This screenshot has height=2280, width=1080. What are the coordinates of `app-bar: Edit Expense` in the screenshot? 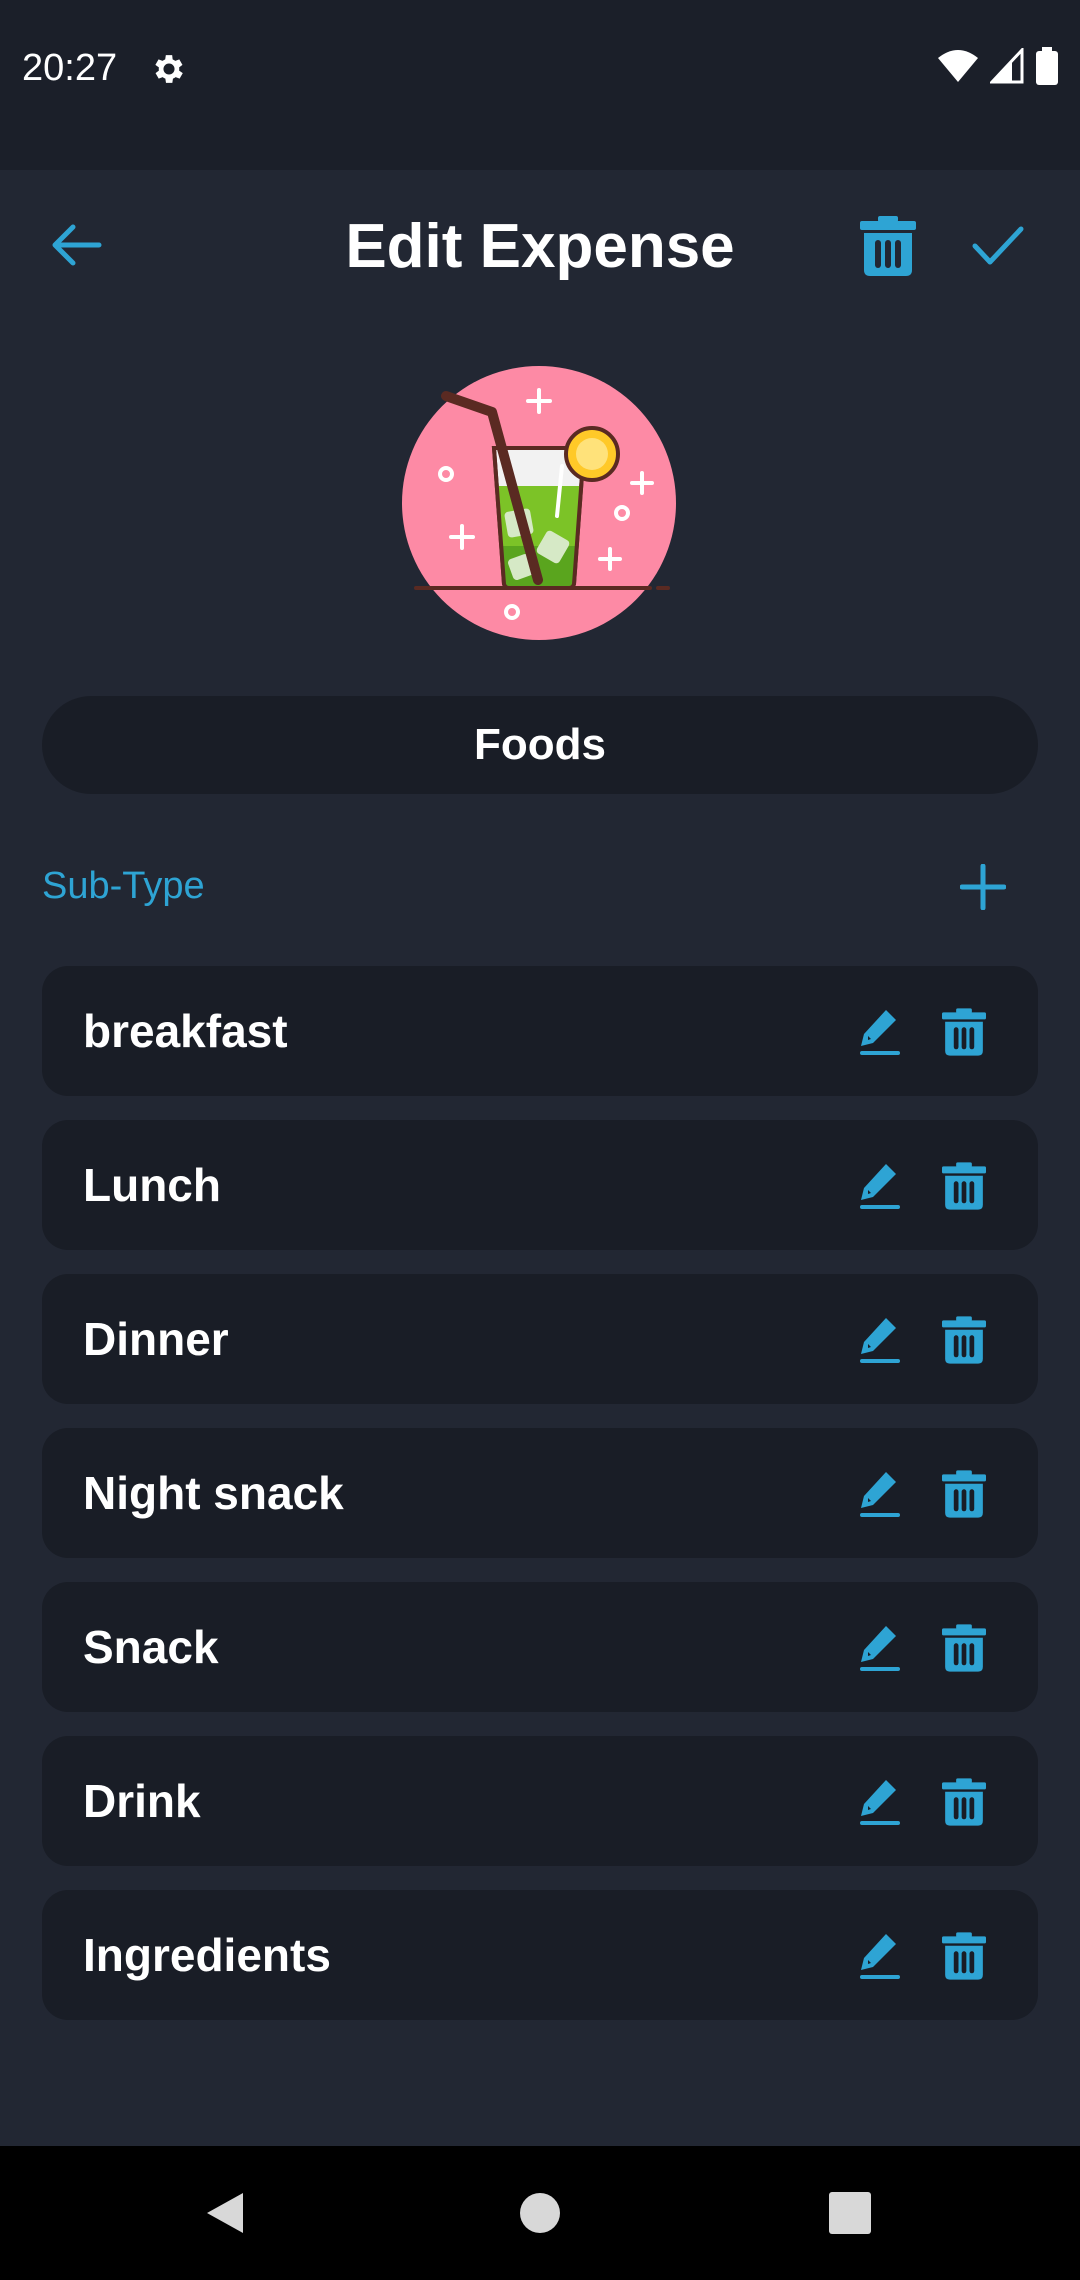 It's located at (540, 250).